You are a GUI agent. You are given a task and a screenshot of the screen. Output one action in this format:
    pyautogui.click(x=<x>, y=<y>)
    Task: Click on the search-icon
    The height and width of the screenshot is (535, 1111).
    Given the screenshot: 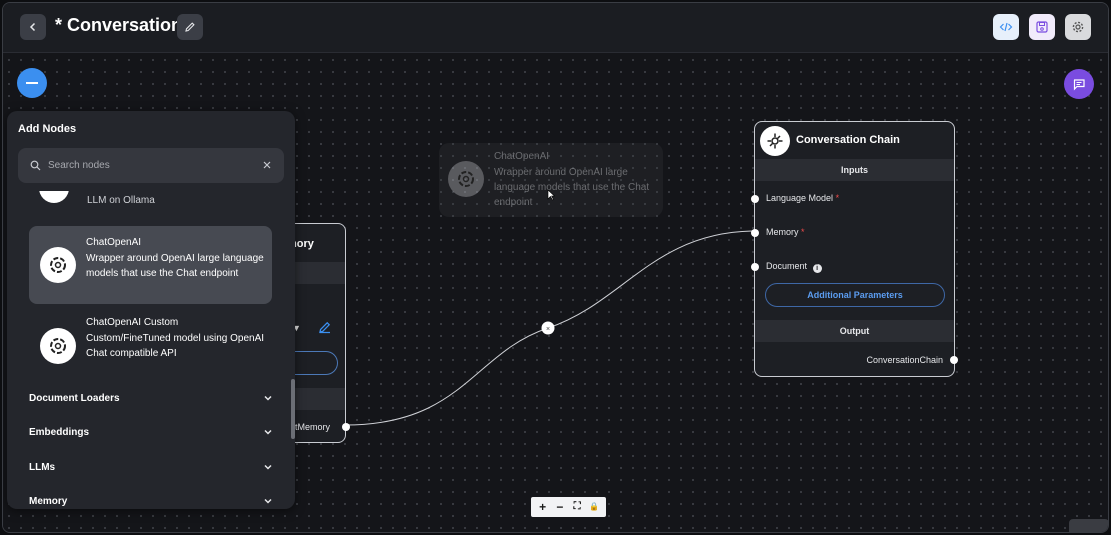 What is the action you would take?
    pyautogui.click(x=35, y=165)
    